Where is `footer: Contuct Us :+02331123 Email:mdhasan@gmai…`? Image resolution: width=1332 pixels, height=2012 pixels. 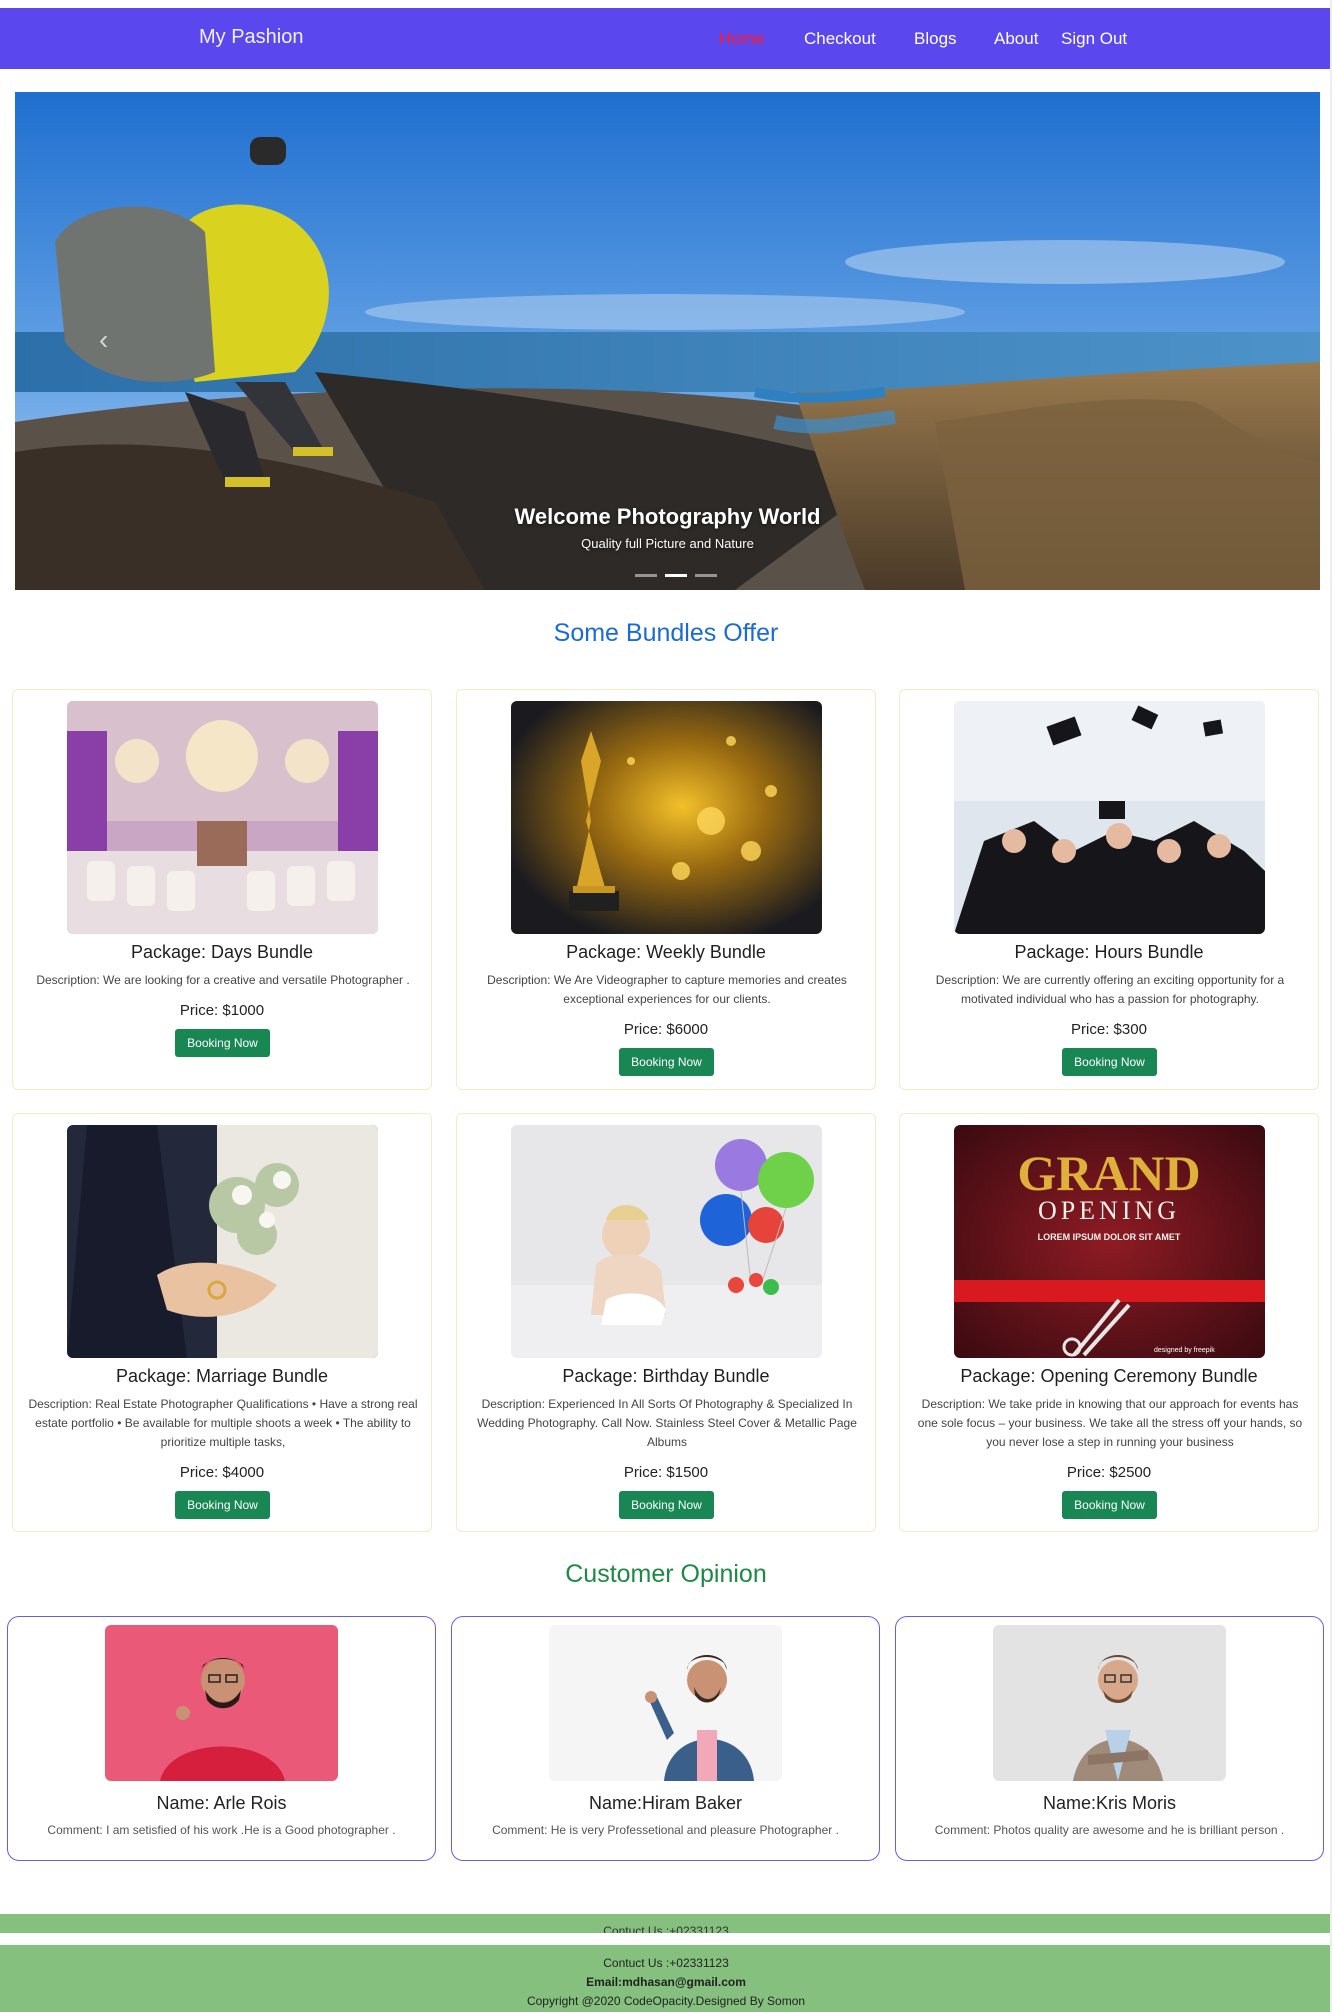 footer: Contuct Us :+02331123 Email:mdhasan@gmai… is located at coordinates (666, 1978).